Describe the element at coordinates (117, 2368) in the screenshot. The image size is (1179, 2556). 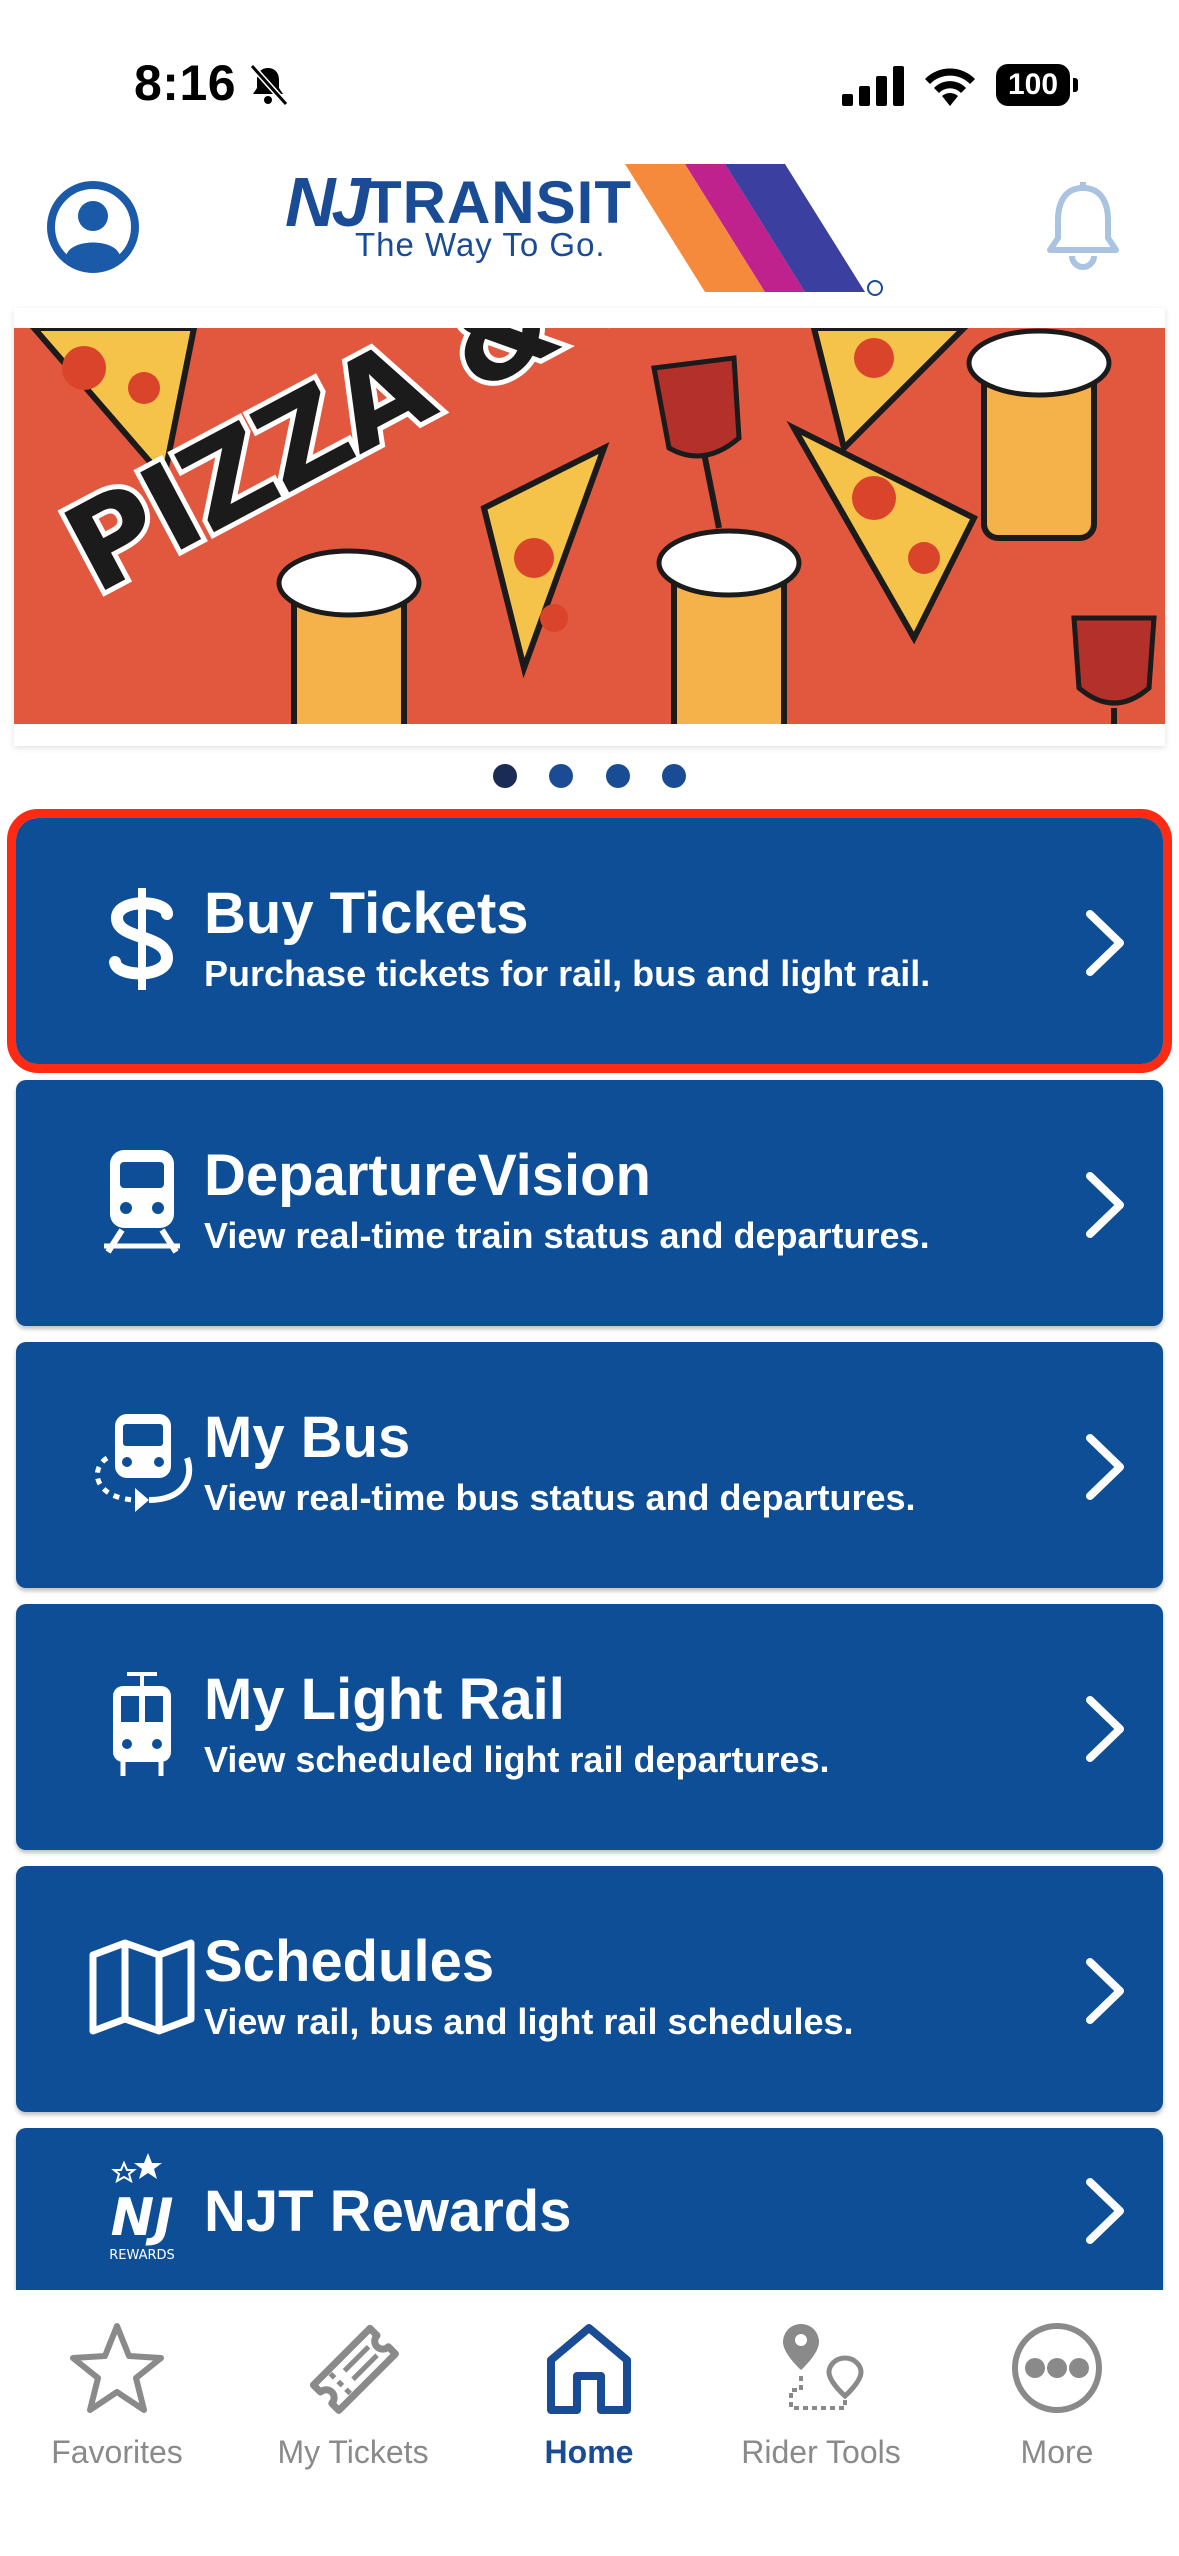
I see `star-icon` at that location.